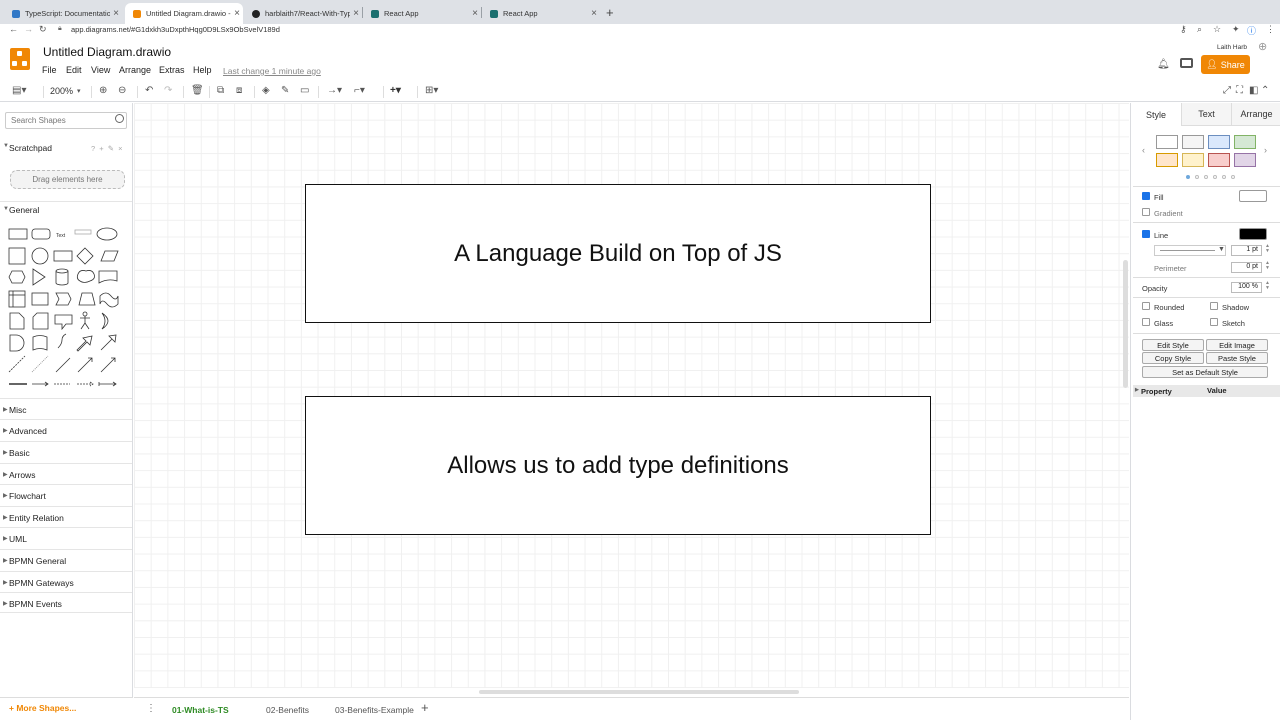 The height and width of the screenshot is (720, 1280). What do you see at coordinates (168, 90) in the screenshot?
I see `redo-icon: ↷` at bounding box center [168, 90].